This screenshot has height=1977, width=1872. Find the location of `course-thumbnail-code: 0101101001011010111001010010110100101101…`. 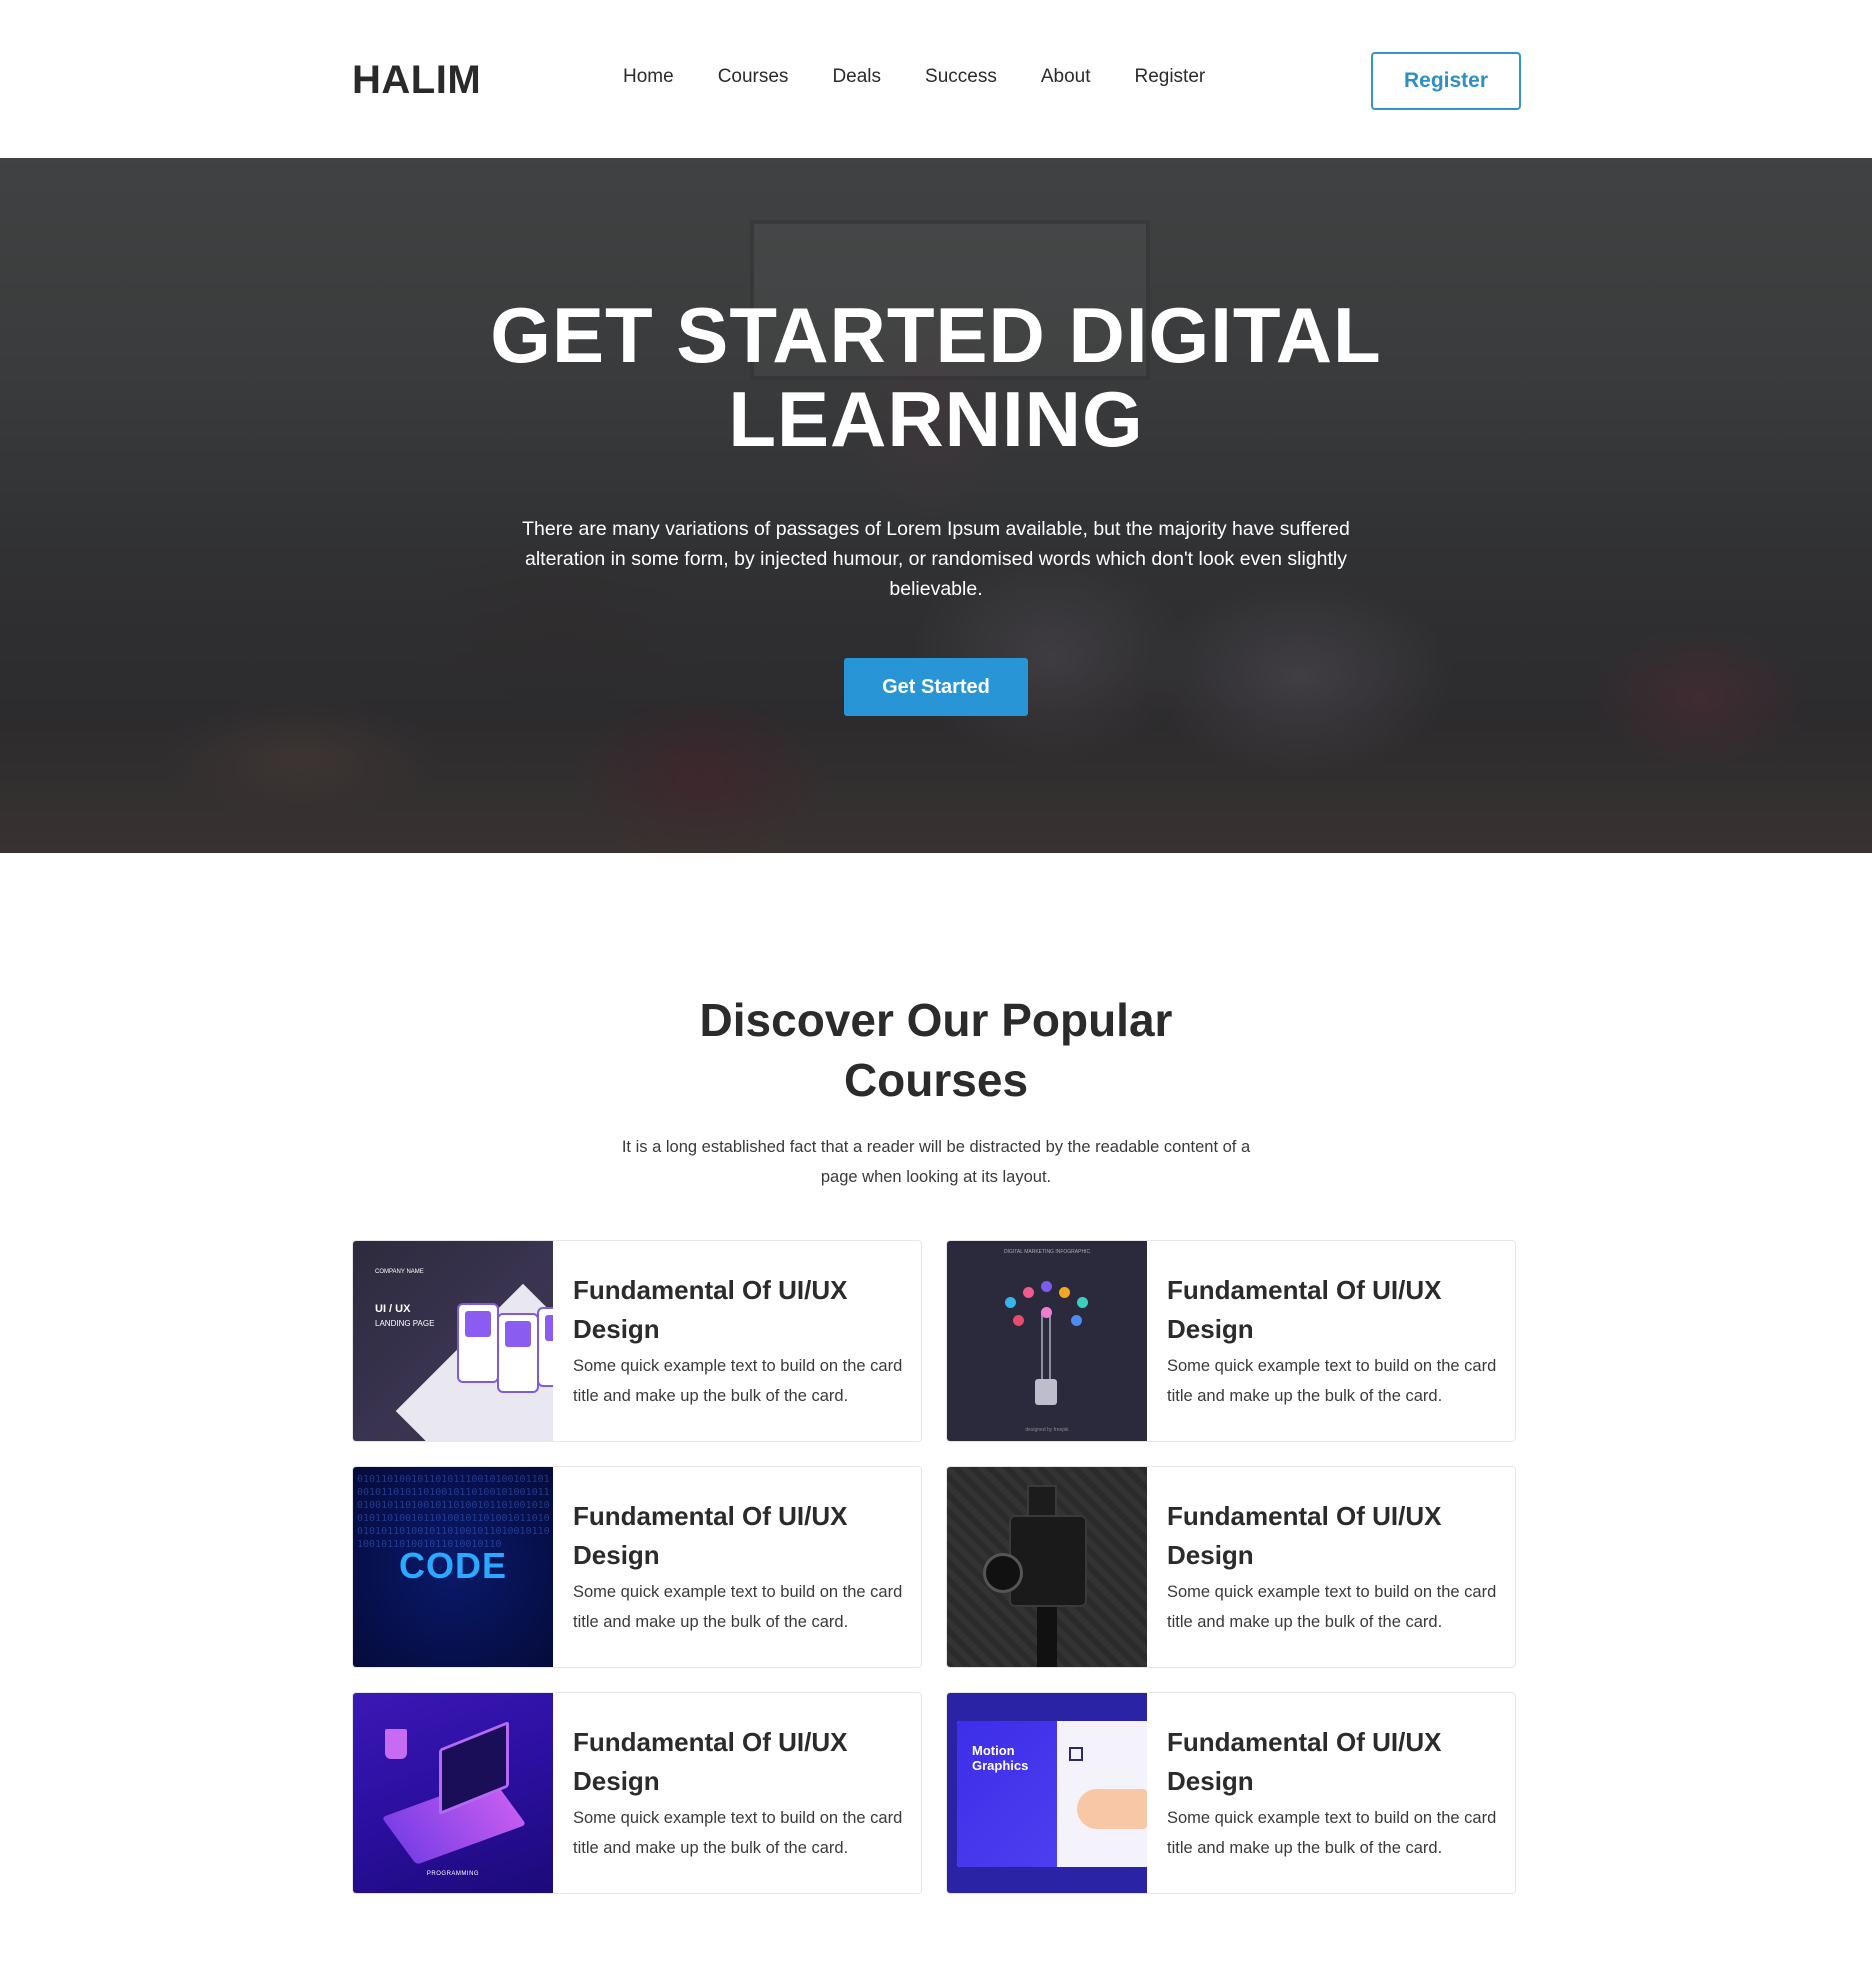

course-thumbnail-code: 0101101001011010111001010010110100101101… is located at coordinates (453, 1567).